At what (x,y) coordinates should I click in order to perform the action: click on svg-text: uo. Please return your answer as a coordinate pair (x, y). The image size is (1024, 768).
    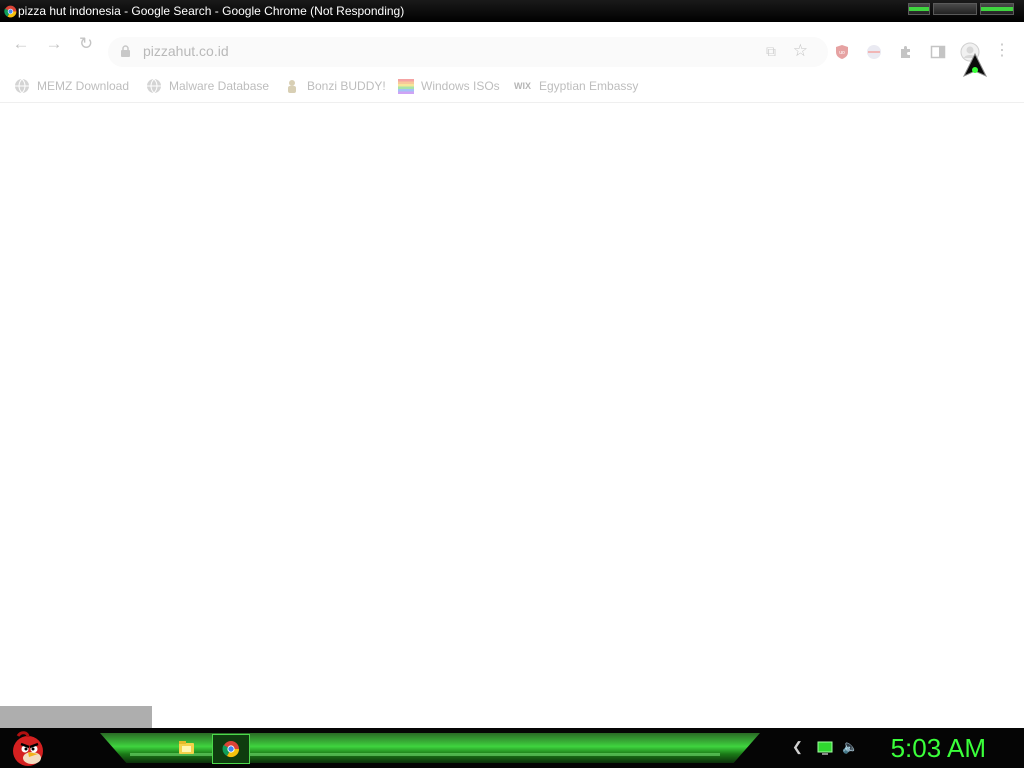
    Looking at the image, I should click on (842, 53).